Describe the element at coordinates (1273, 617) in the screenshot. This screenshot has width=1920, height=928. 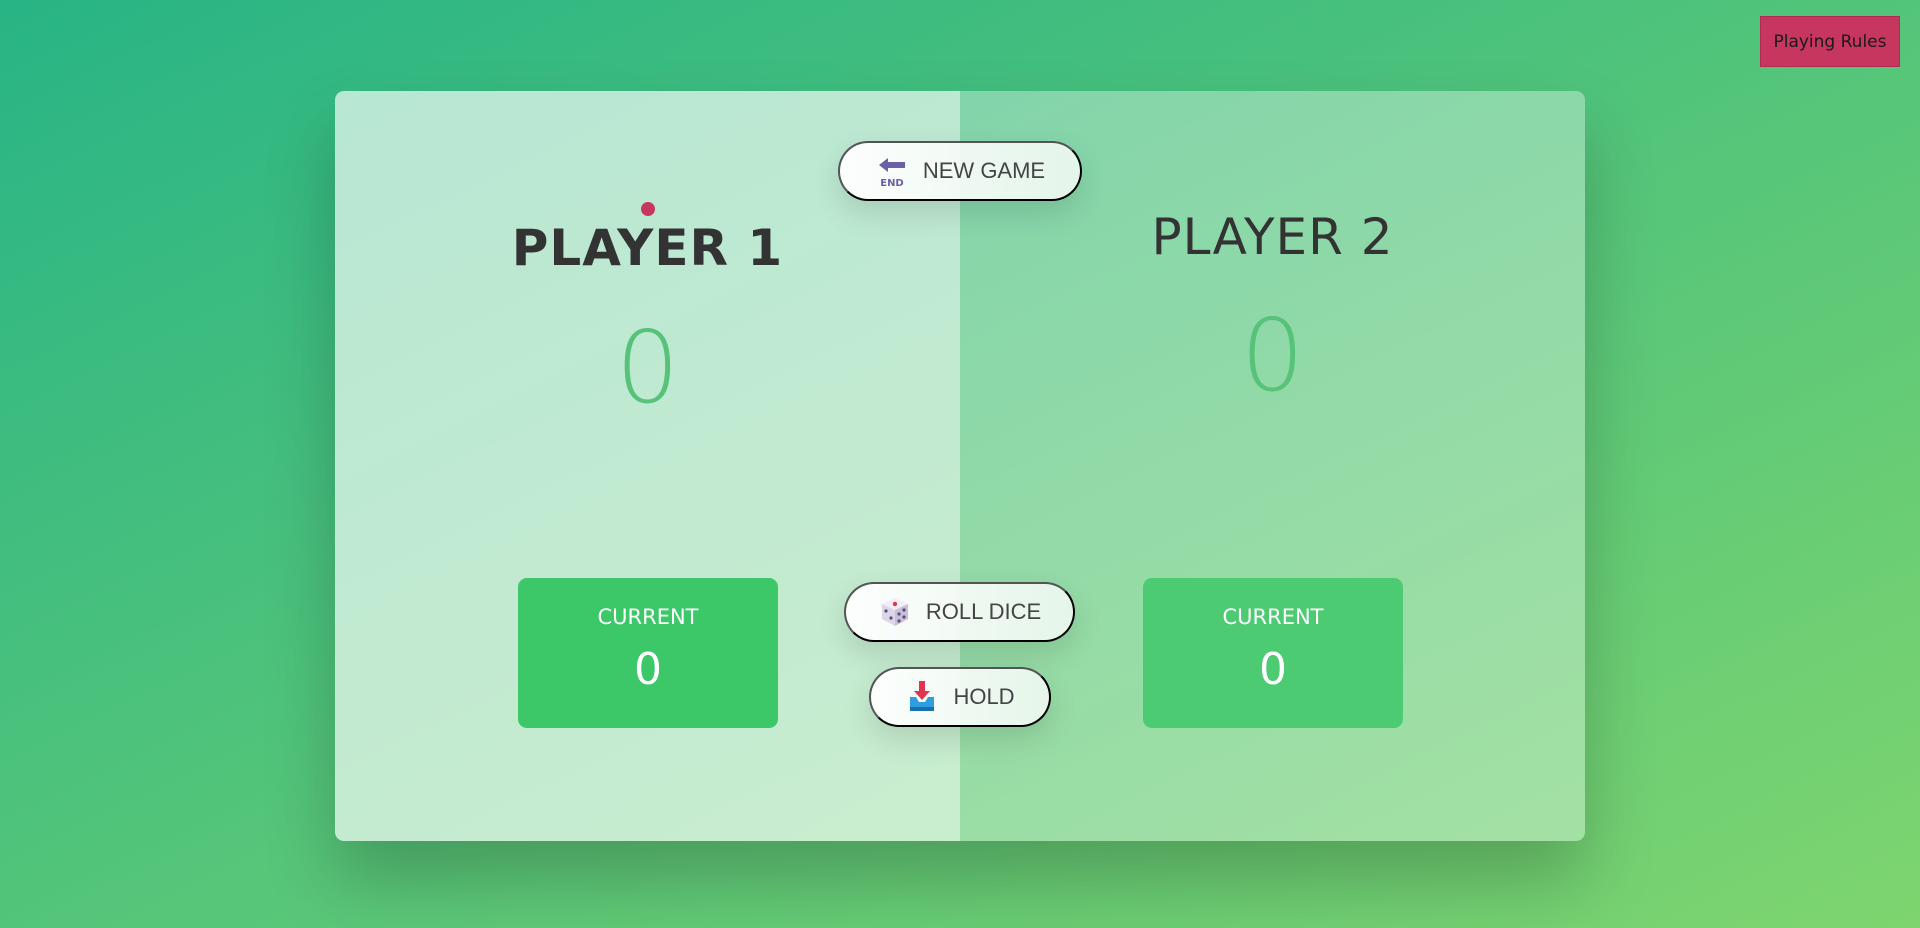
I see `player-2-current-label: CURRENT` at that location.